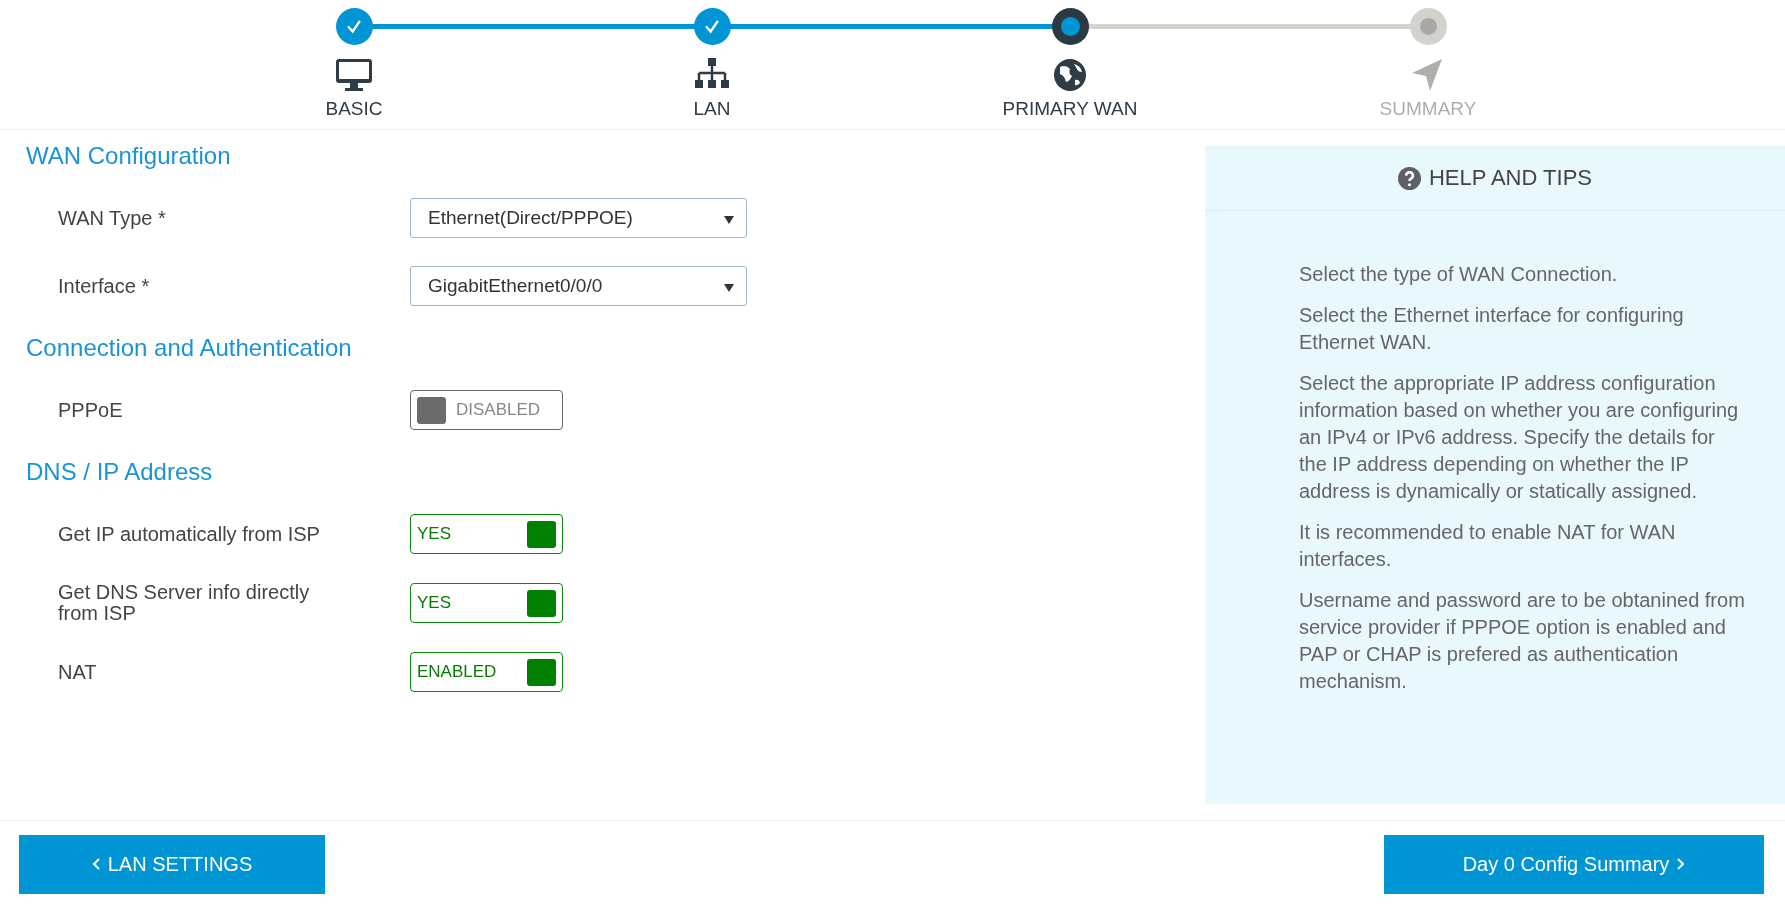 The width and height of the screenshot is (1785, 907). Describe the element at coordinates (1519, 437) in the screenshot. I see `help-text: Select the appropriate IP address configuration information based on whether you are configuring an IPv4 or IPv6 address. Specify the details for the IP address depending on whether the IP address is dynamically or statically assigned.` at that location.